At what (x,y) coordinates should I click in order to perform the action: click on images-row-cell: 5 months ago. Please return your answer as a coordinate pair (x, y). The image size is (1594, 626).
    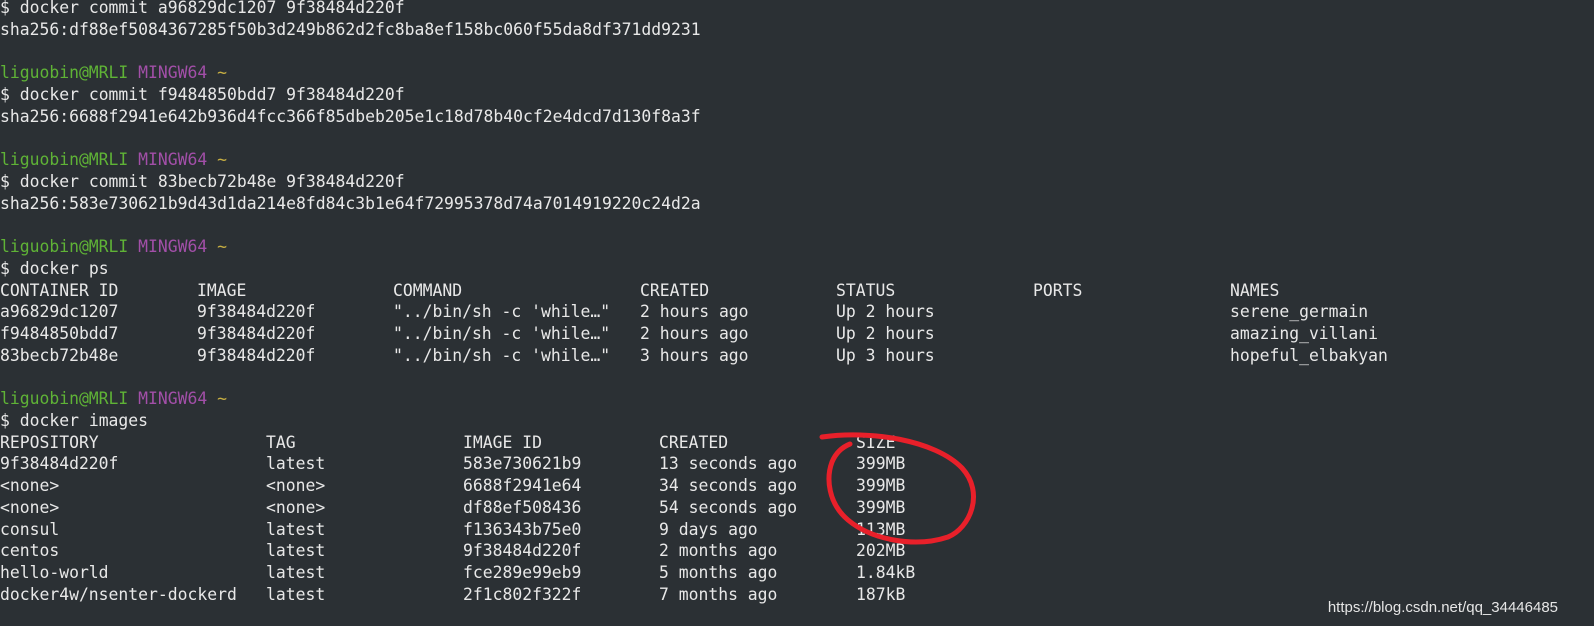
    Looking at the image, I should click on (718, 573).